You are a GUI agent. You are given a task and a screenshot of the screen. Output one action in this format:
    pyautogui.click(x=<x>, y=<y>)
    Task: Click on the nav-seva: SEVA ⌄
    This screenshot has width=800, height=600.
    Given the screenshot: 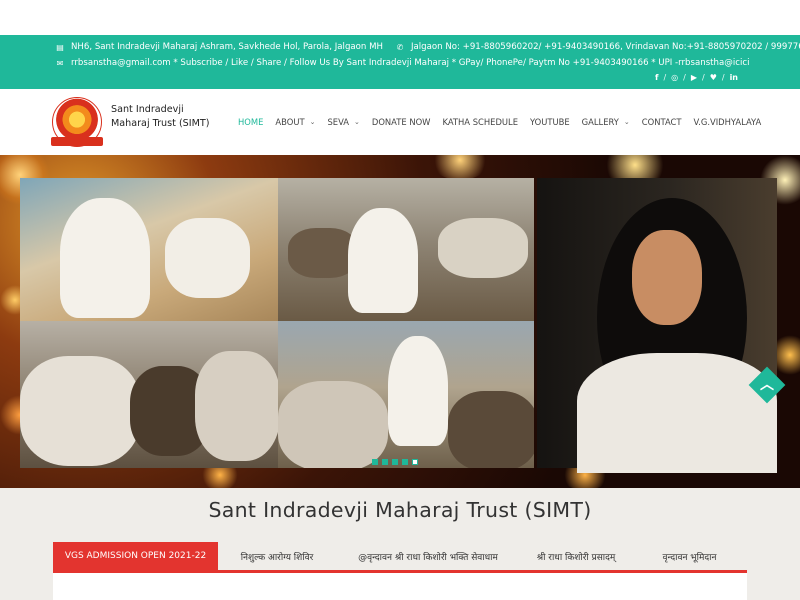 What is the action you would take?
    pyautogui.click(x=343, y=122)
    